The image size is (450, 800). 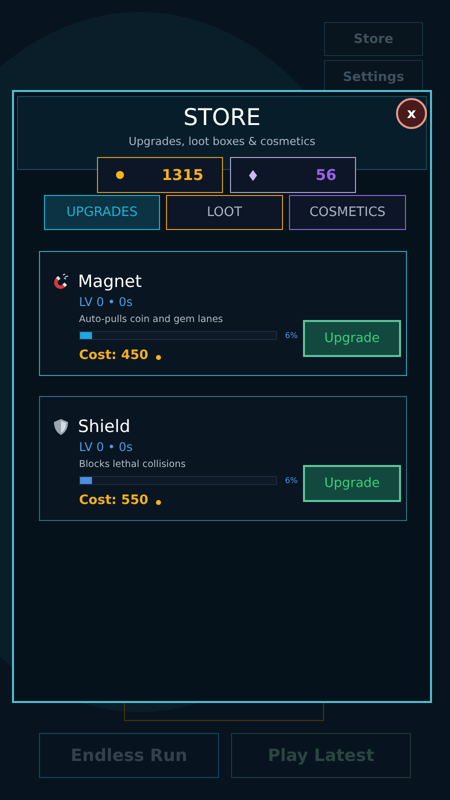 I want to click on upgrade-name: Magnet, so click(x=110, y=282).